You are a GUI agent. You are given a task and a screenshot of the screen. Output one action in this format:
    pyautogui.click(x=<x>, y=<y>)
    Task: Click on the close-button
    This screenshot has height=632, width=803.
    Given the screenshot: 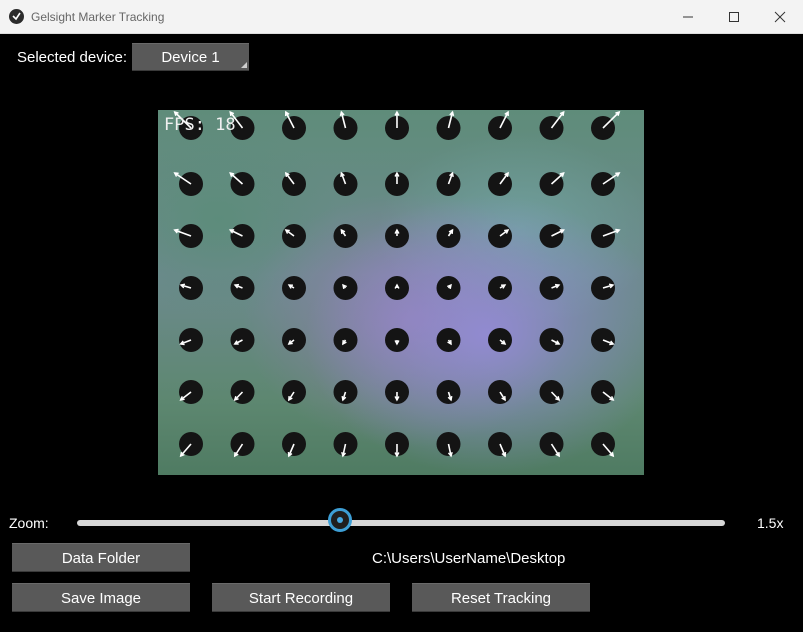 What is the action you would take?
    pyautogui.click(x=780, y=16)
    